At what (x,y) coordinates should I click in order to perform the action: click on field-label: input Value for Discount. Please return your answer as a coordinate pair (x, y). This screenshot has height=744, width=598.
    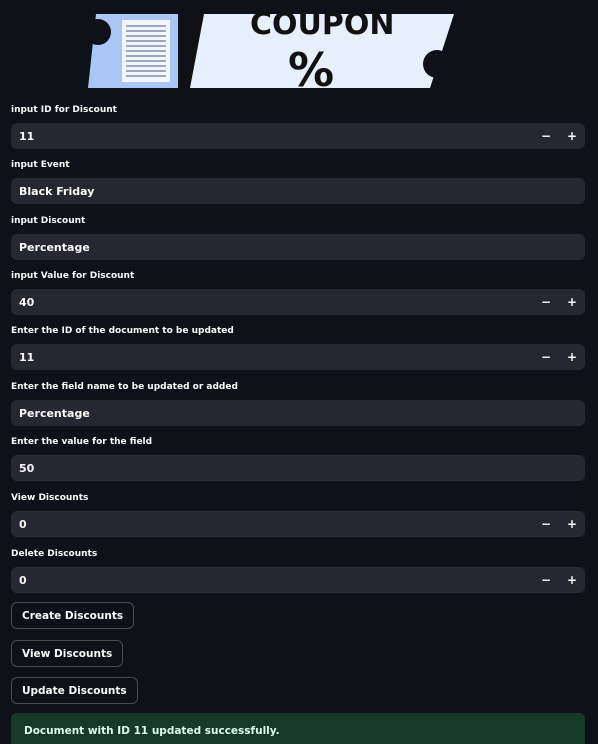
    Looking at the image, I should click on (73, 276).